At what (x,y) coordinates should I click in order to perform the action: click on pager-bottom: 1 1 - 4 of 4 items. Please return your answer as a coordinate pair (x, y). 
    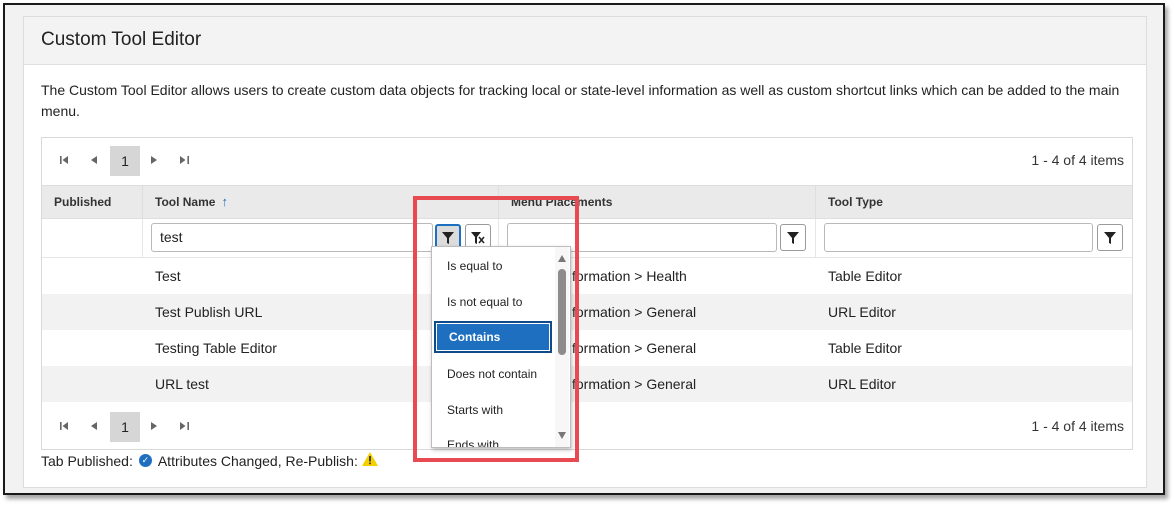
    Looking at the image, I should click on (587, 426).